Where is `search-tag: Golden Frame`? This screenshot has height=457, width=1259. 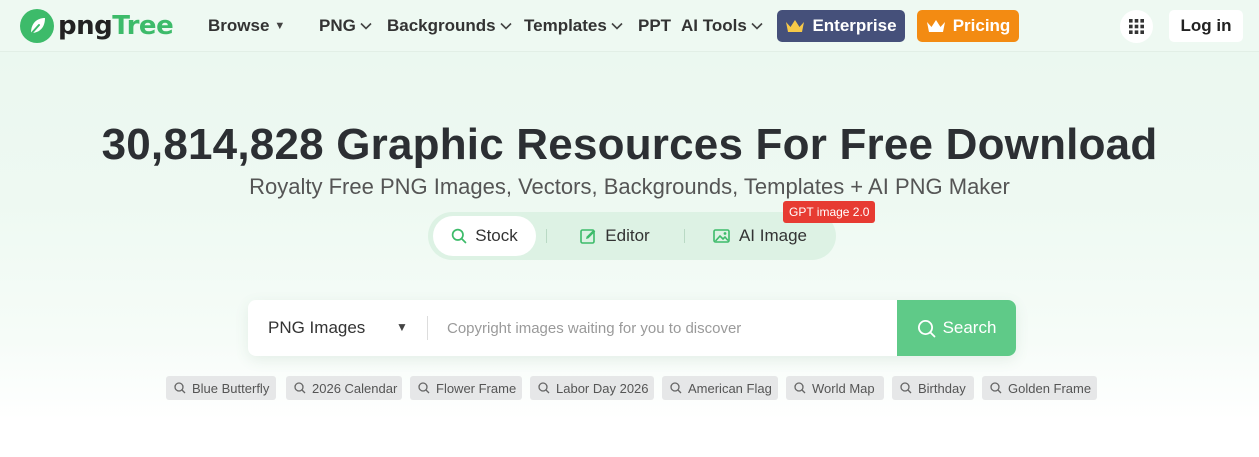
search-tag: Golden Frame is located at coordinates (1039, 388).